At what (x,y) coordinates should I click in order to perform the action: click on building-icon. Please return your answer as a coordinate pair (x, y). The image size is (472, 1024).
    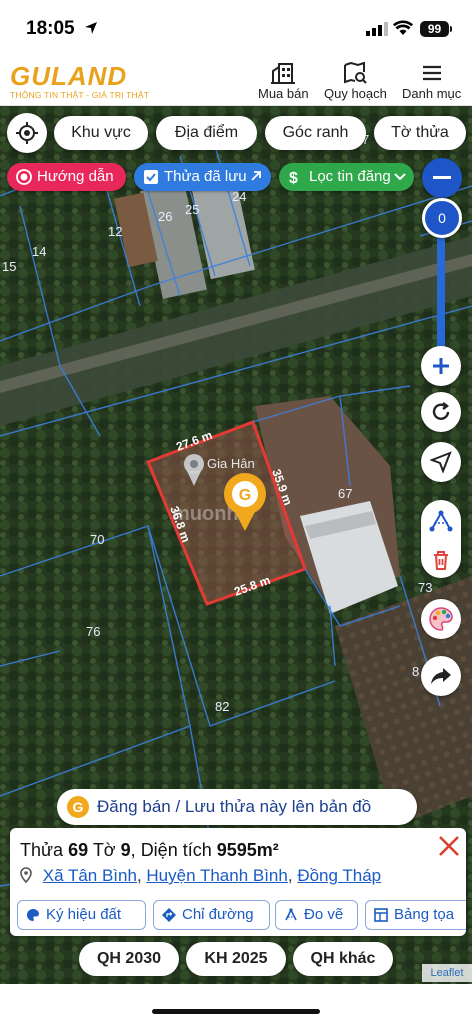
    Looking at the image, I should click on (283, 73).